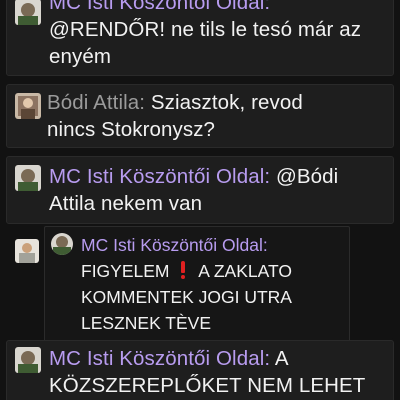 Image resolution: width=400 pixels, height=400 pixels. I want to click on comment-body: @Bódi, so click(304, 176).